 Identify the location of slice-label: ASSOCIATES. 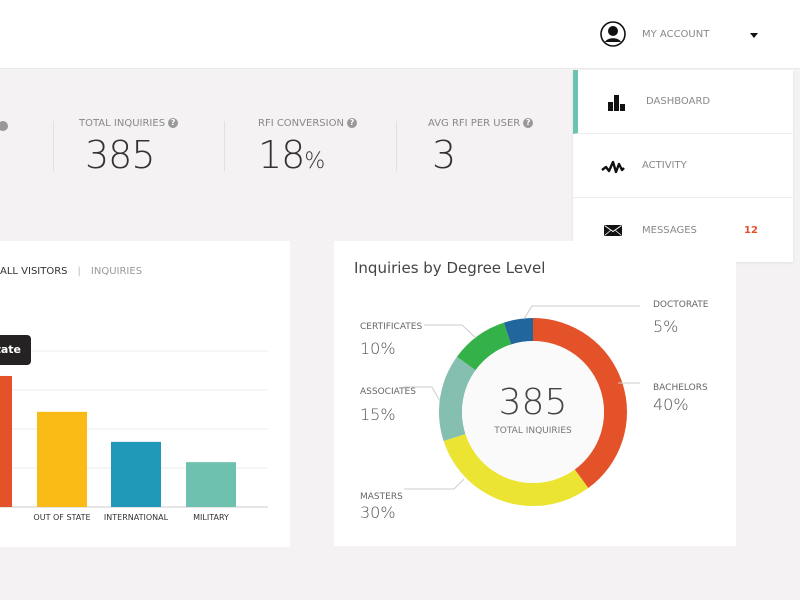
(388, 392).